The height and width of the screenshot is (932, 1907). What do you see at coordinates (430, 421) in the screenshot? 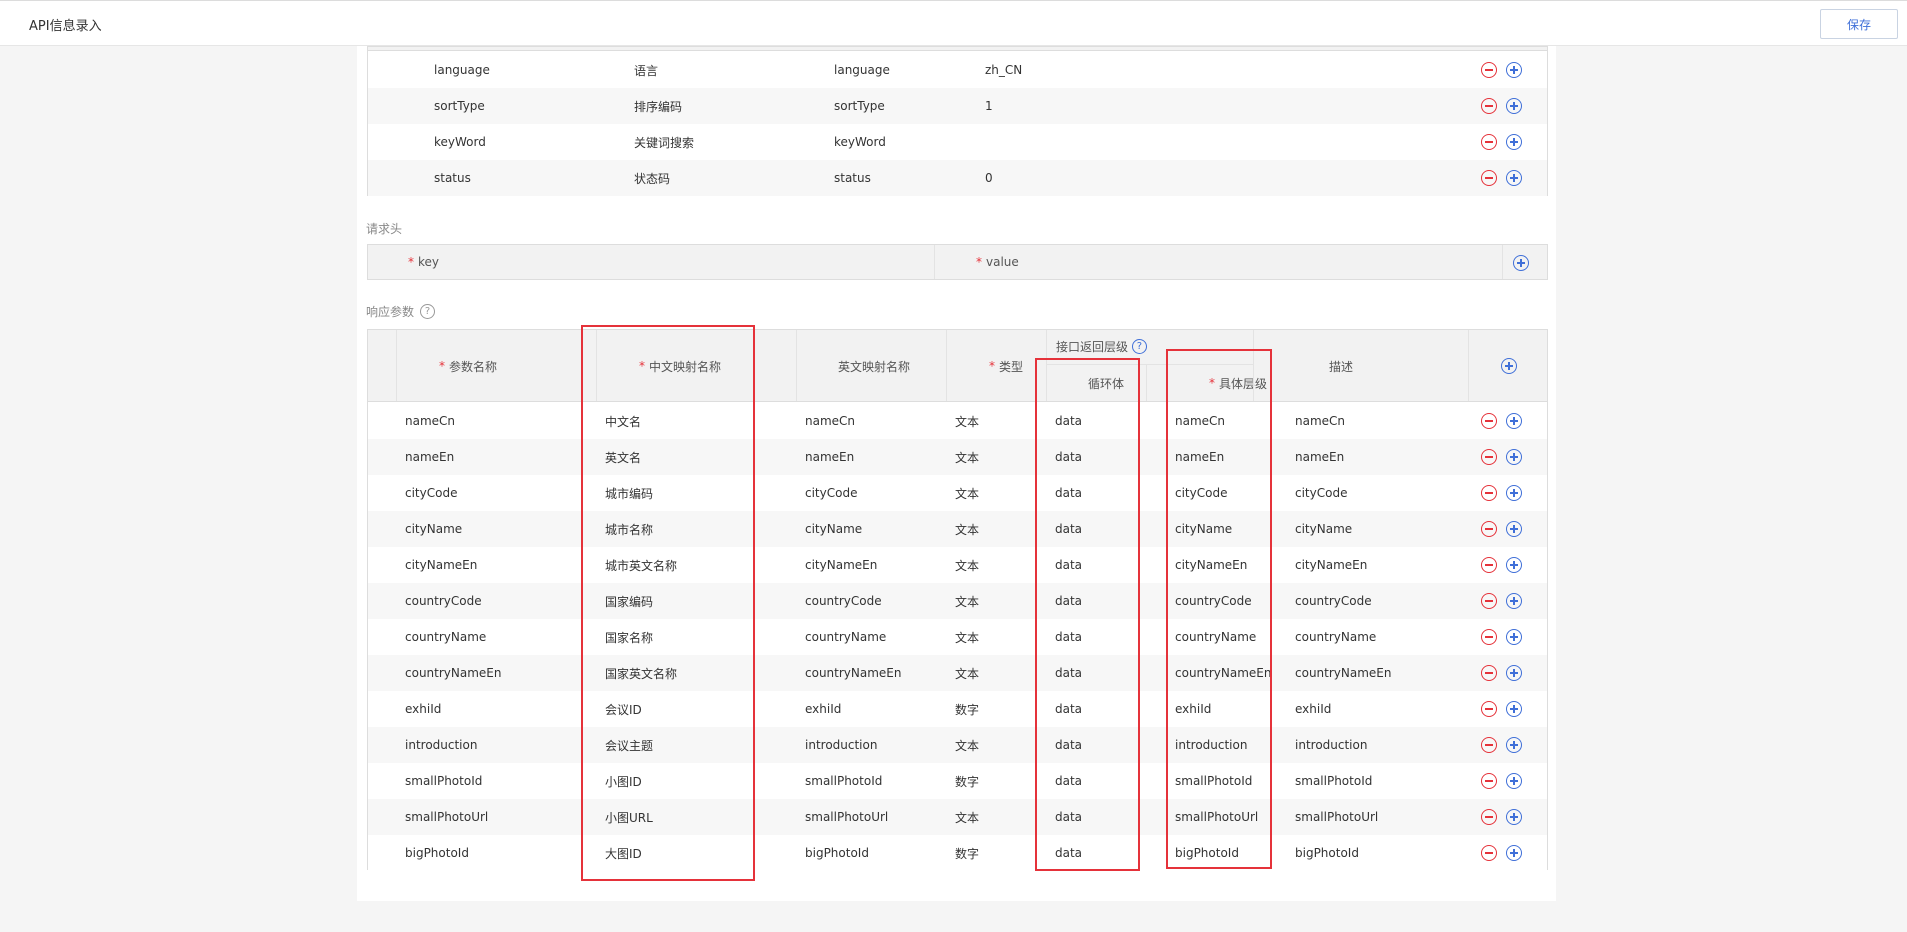
I see `param-name: nameCn` at bounding box center [430, 421].